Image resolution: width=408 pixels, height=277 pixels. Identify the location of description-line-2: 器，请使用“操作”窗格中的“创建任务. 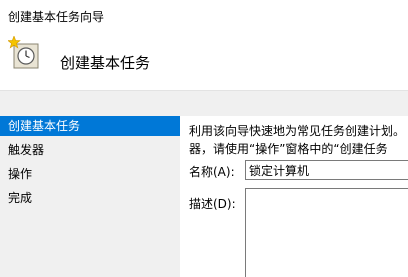
(288, 149).